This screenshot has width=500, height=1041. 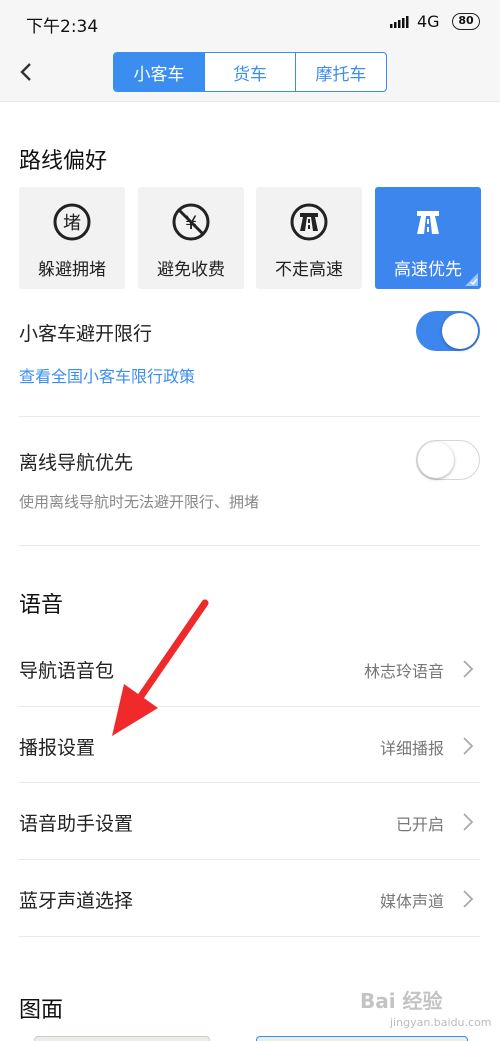 I want to click on signal-icon, so click(x=399, y=22).